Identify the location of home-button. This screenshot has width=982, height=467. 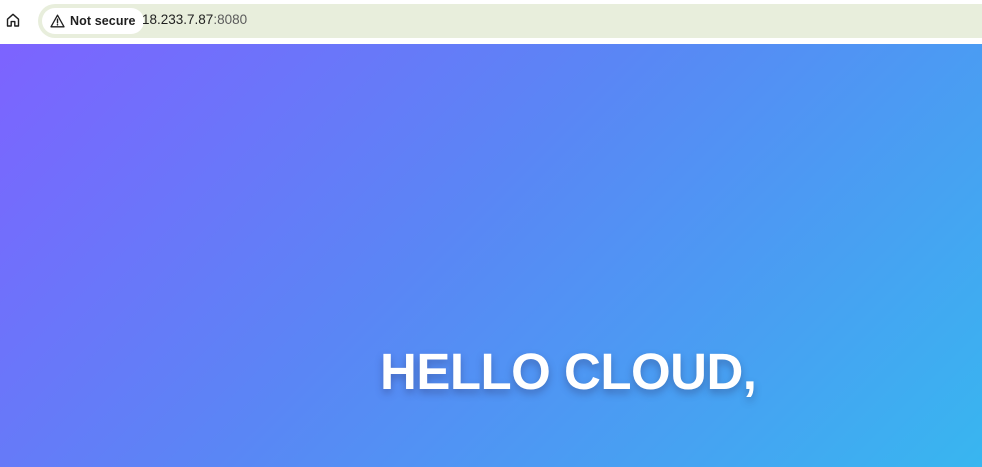
(13, 20).